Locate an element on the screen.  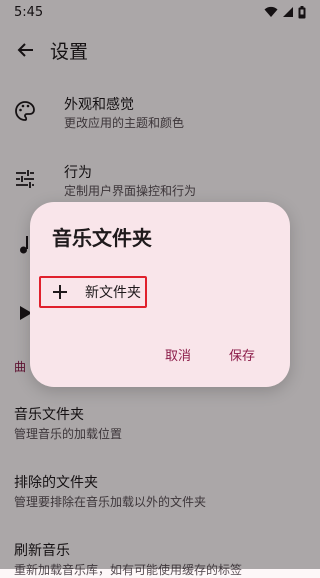
save-button: 保存 is located at coordinates (242, 354).